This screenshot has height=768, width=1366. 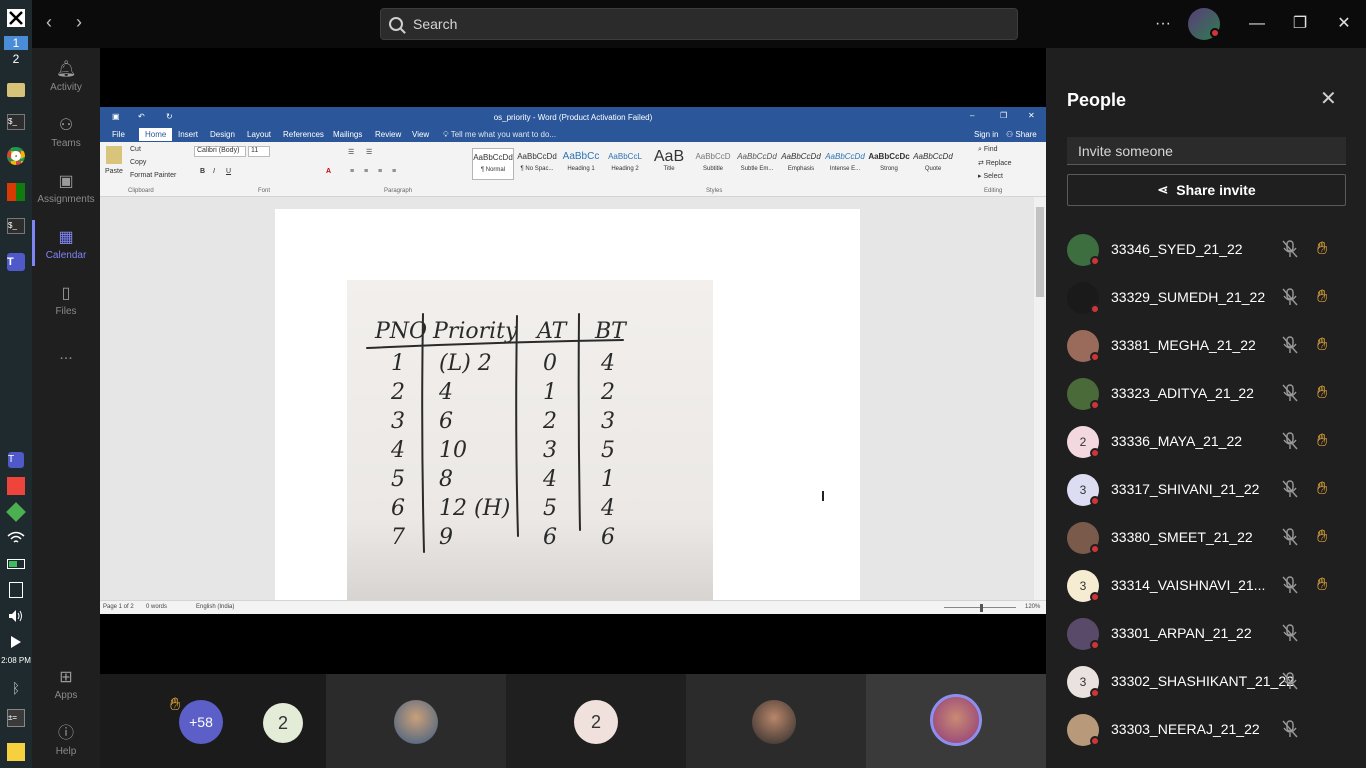 I want to click on media-play-icon, so click(x=16, y=642).